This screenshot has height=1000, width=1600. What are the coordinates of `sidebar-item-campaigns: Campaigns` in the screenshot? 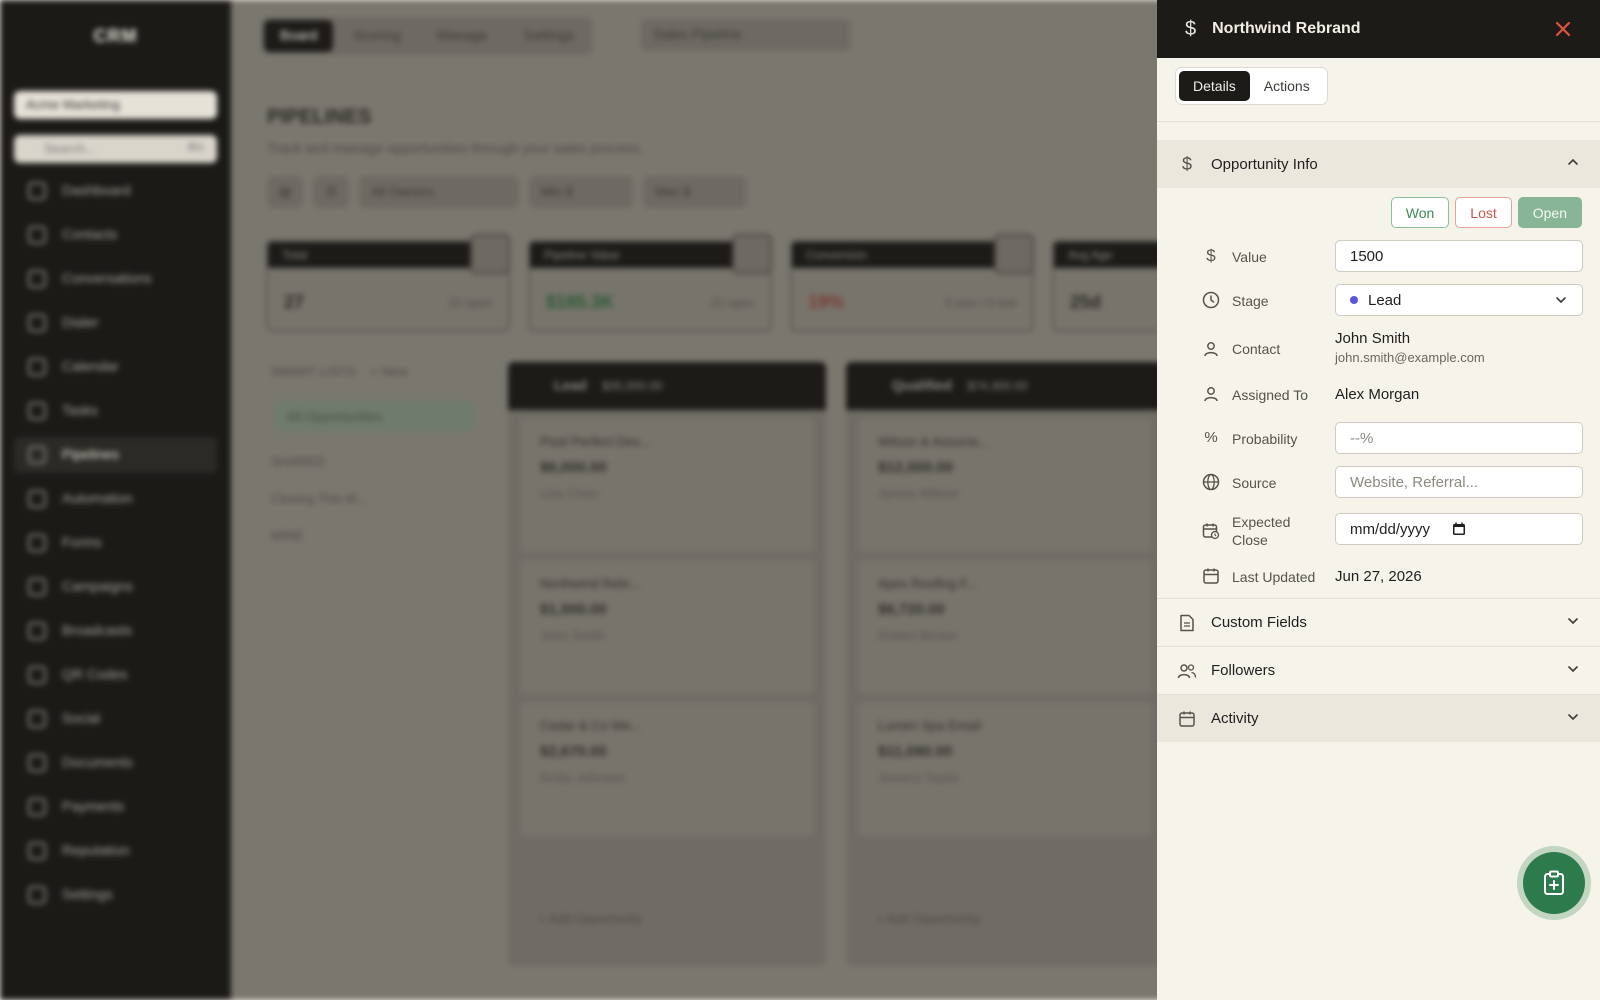 It's located at (115, 587).